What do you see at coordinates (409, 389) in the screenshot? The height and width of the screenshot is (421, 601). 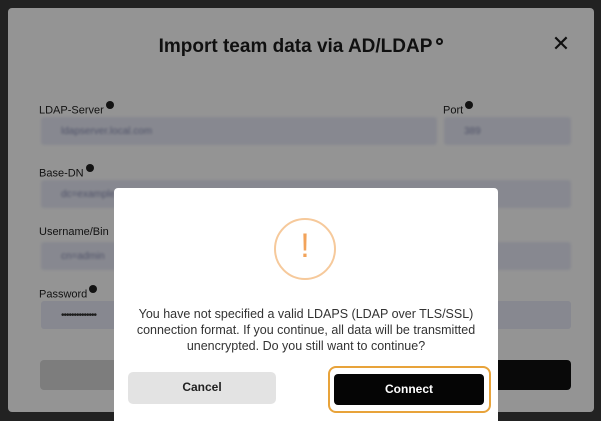 I see `connect-button: Connect` at bounding box center [409, 389].